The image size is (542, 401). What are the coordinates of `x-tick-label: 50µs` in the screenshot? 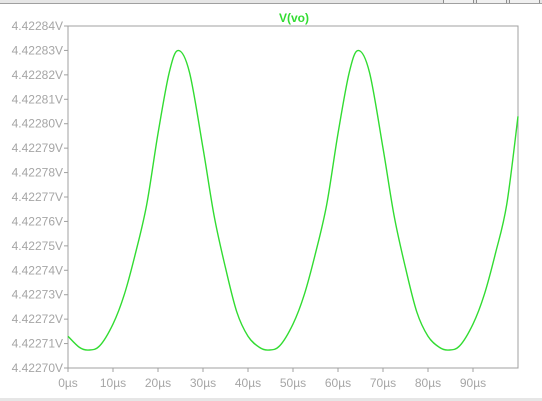 It's located at (293, 383).